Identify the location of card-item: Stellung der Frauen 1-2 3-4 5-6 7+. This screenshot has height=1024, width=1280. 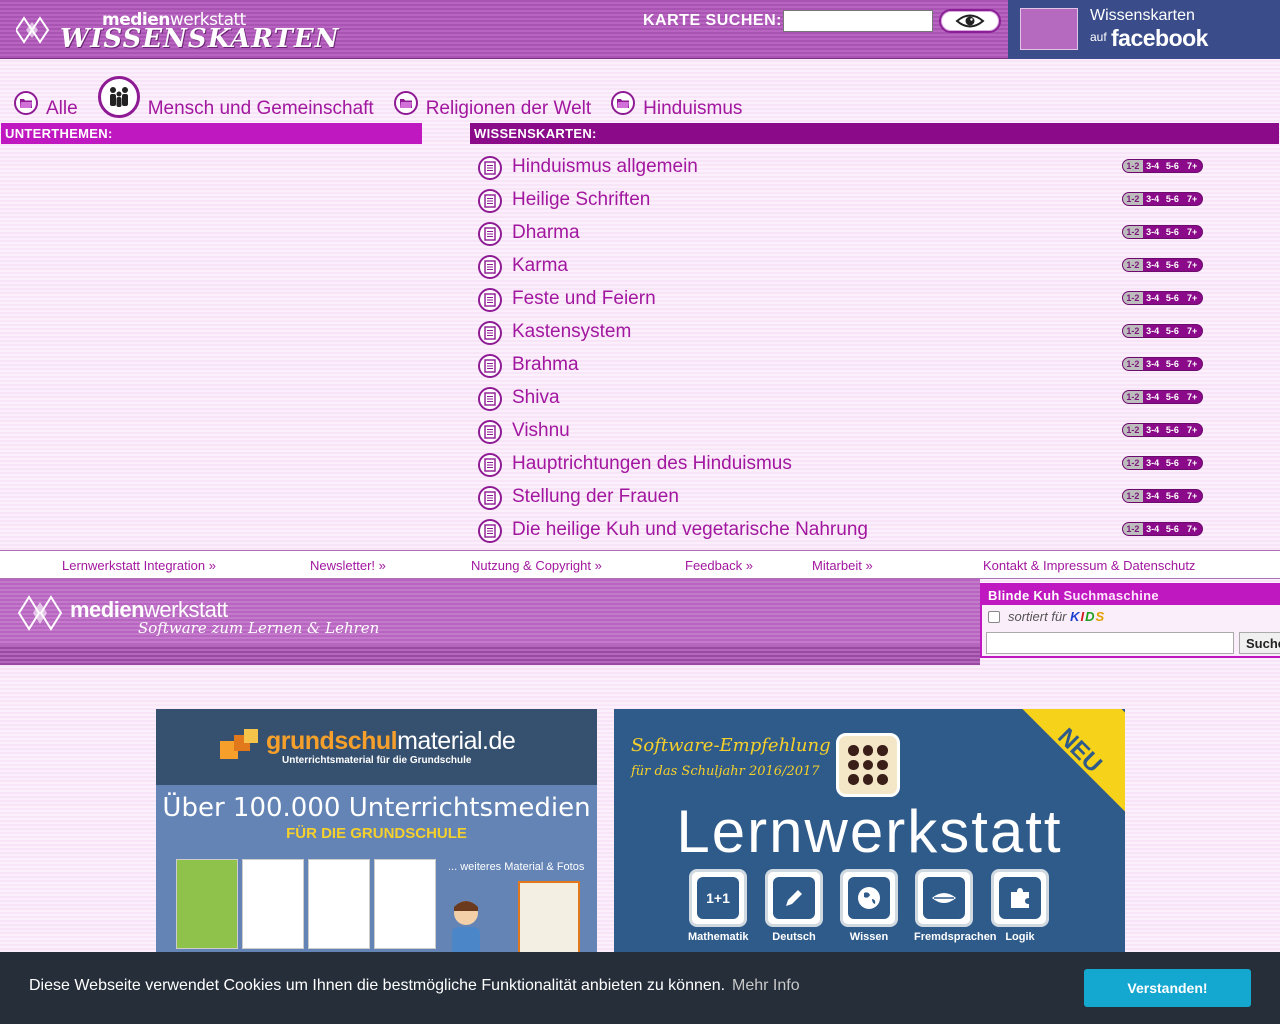
(843, 496).